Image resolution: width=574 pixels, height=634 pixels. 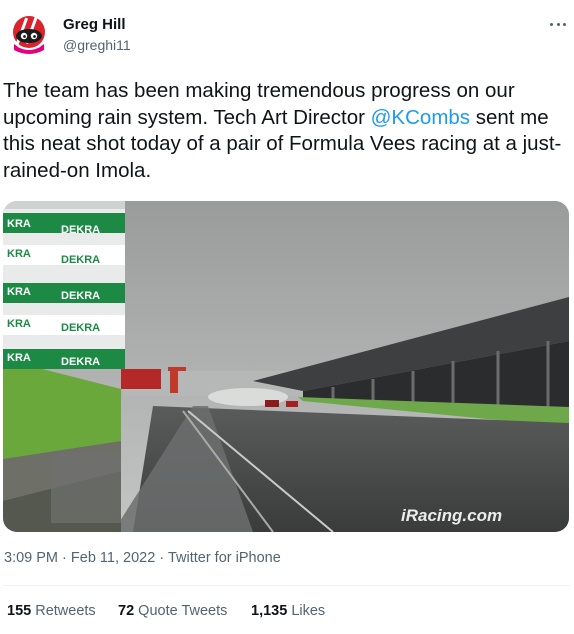 I want to click on sign-text-3: KRA, so click(x=19, y=254).